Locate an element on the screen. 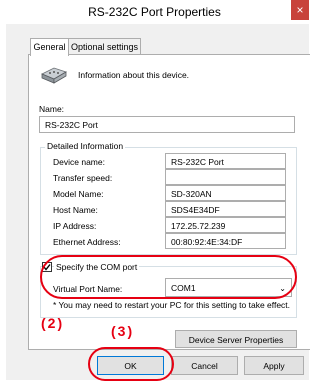 Image resolution: width=320 pixels, height=381 pixels. device-name-label: Device name: is located at coordinates (79, 162).